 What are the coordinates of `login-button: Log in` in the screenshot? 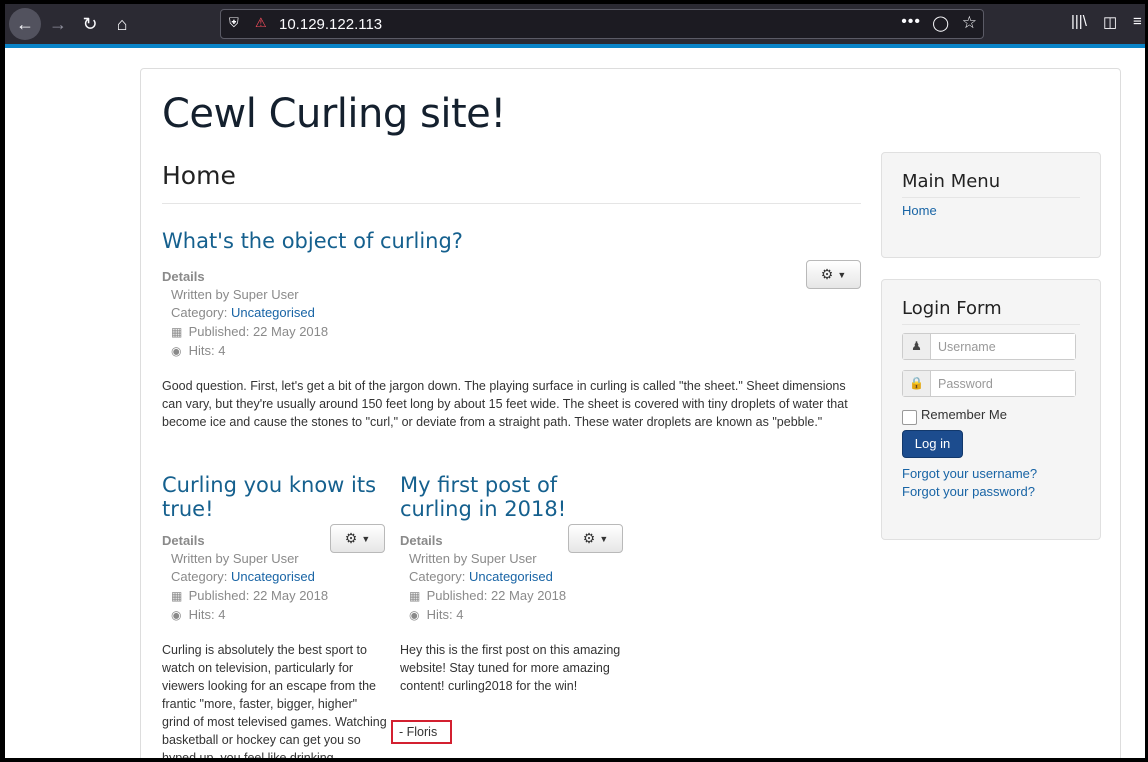 It's located at (932, 444).